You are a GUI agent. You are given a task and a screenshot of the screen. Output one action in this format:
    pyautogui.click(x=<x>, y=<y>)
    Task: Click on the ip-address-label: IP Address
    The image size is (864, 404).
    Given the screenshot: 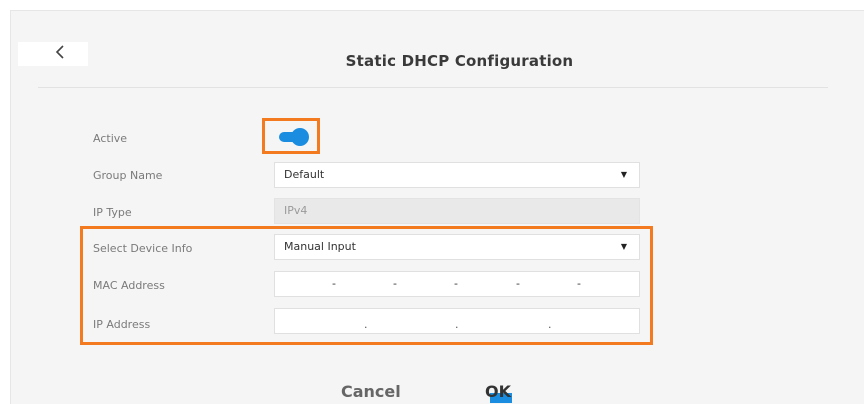 What is the action you would take?
    pyautogui.click(x=122, y=324)
    